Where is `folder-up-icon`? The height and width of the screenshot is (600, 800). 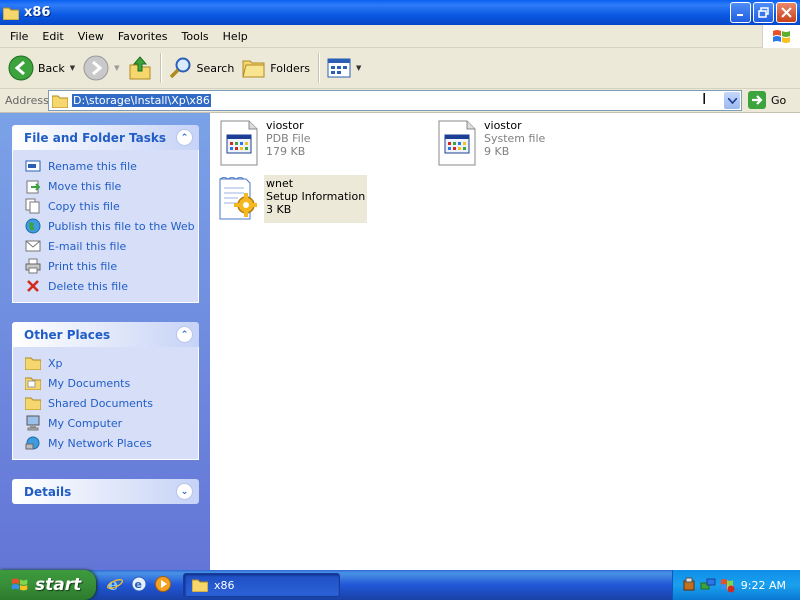 folder-up-icon is located at coordinates (139, 68).